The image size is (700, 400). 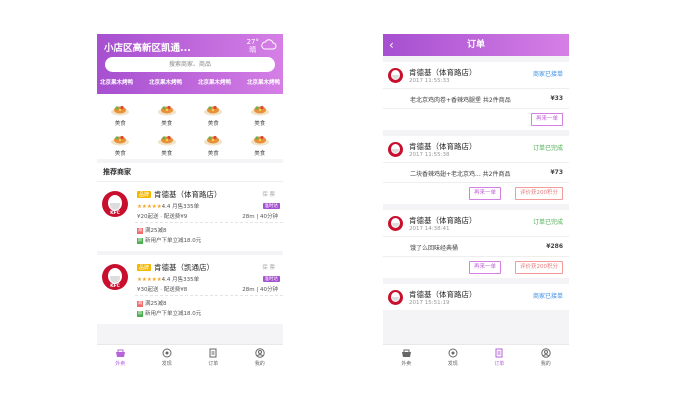 I want to click on promo-text: 满25减8, so click(x=156, y=304).